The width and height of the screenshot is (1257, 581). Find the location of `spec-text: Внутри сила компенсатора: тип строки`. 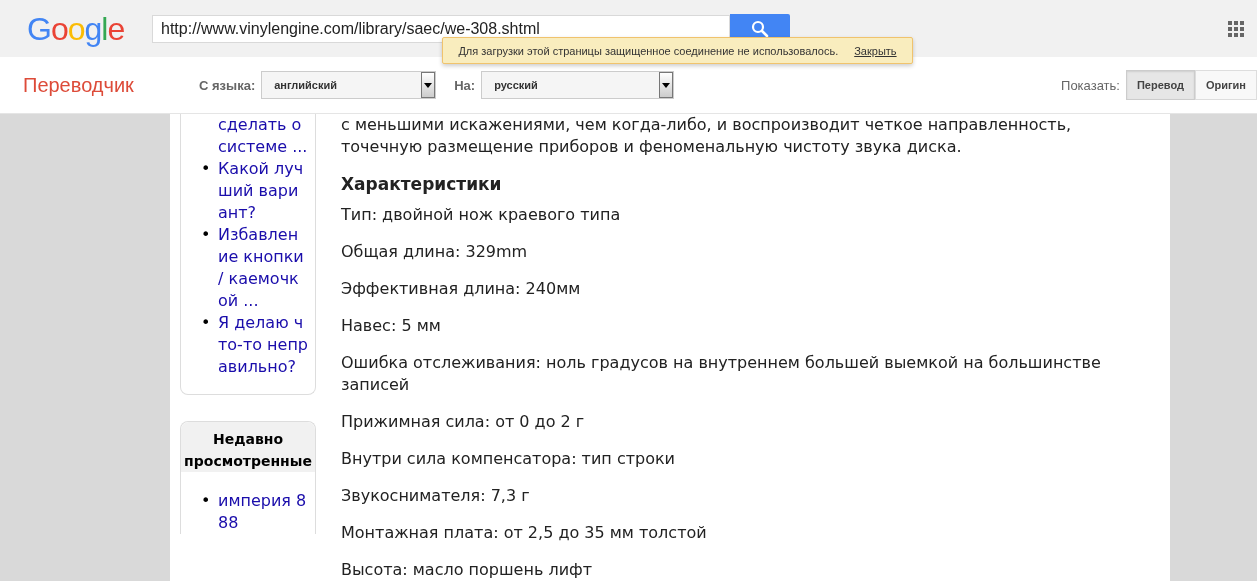

spec-text: Внутри сила компенсатора: тип строки is located at coordinates (508, 459).